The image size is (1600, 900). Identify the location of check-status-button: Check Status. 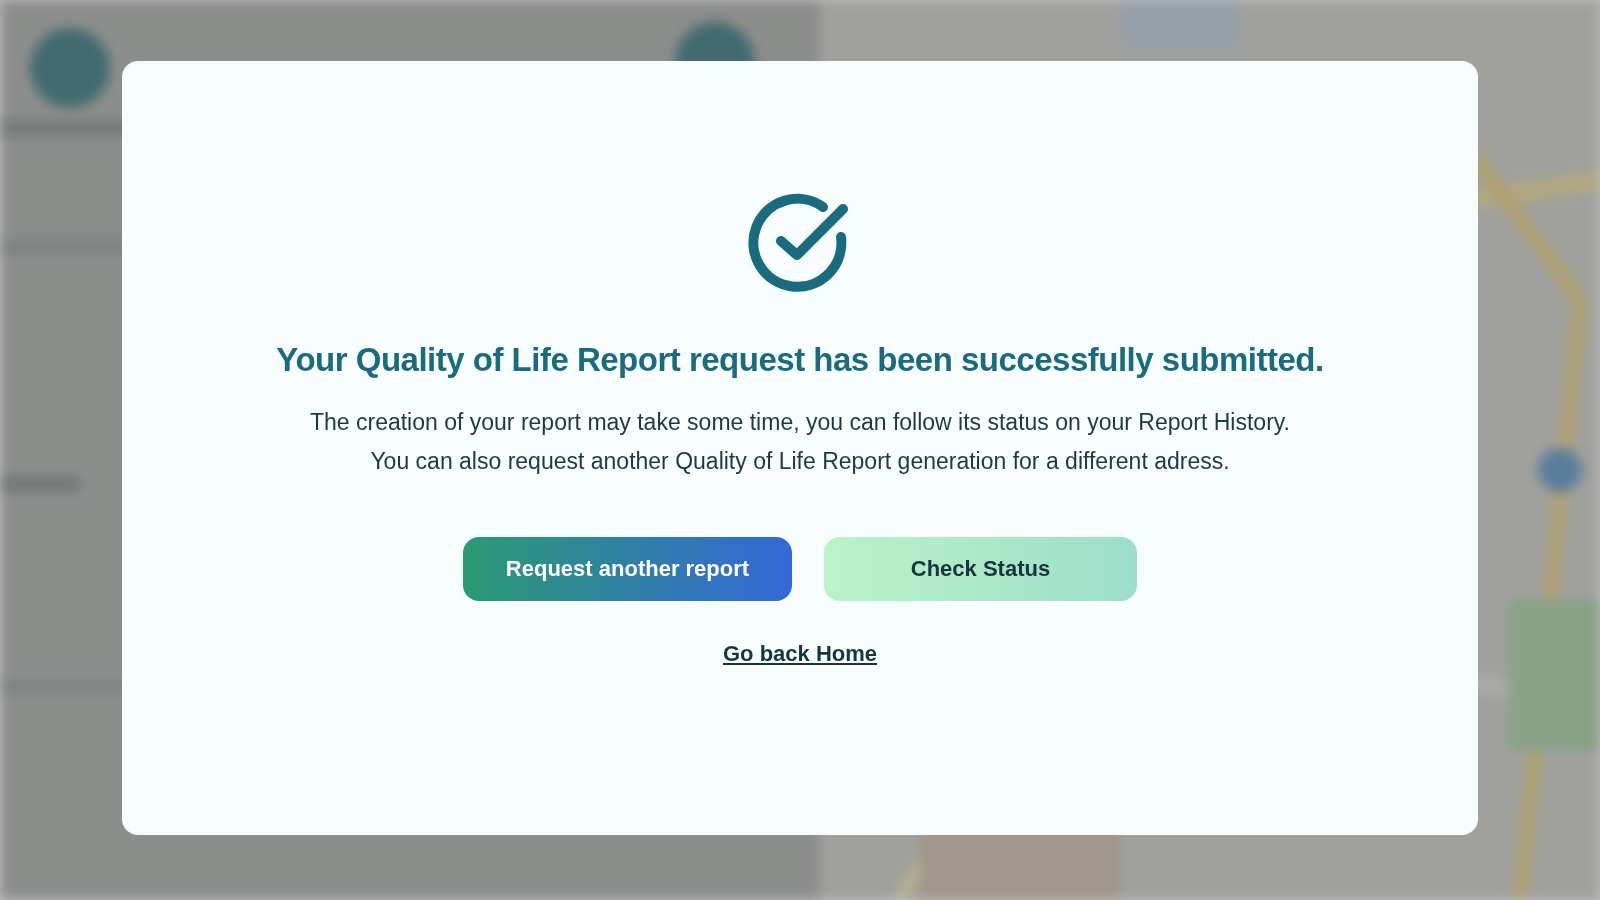
(980, 569).